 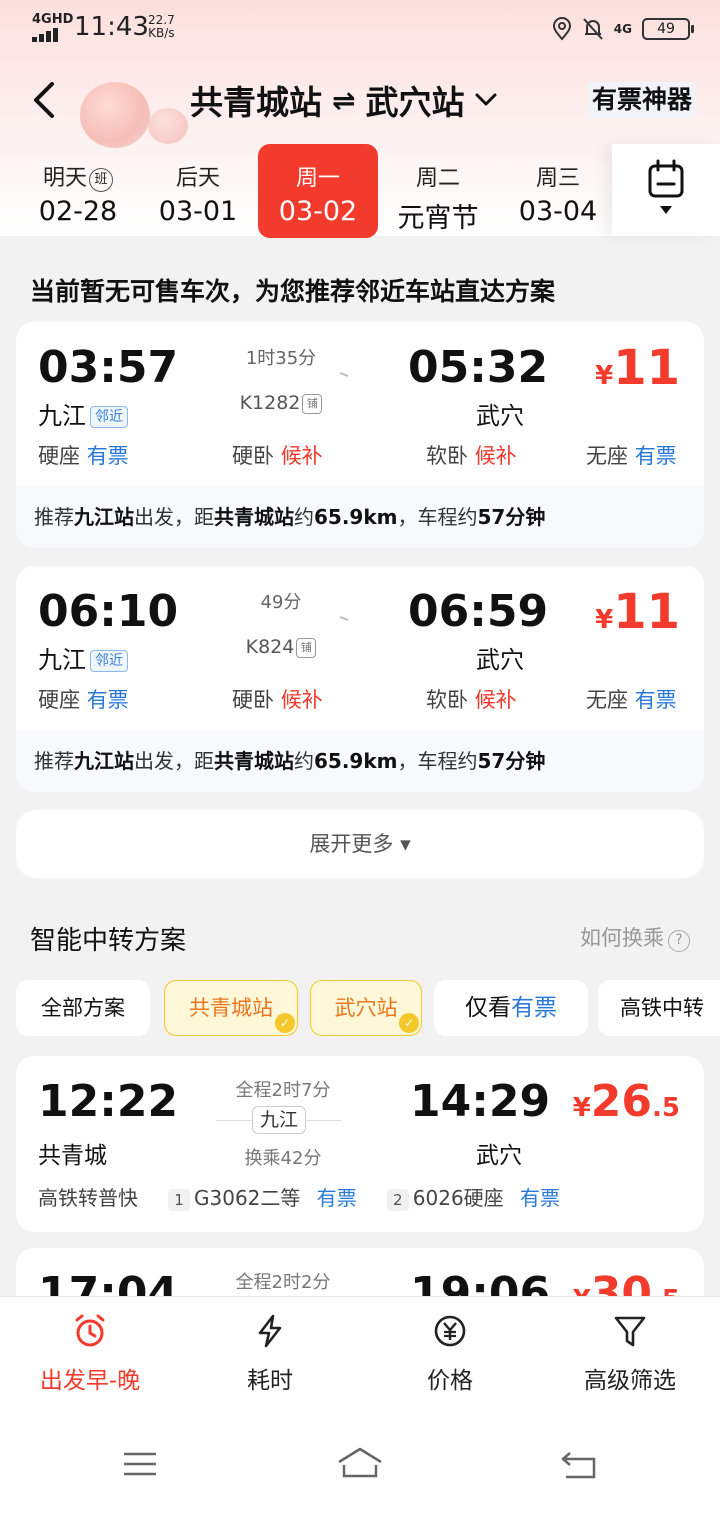 I want to click on arrival-time: 05:32, so click(x=478, y=367).